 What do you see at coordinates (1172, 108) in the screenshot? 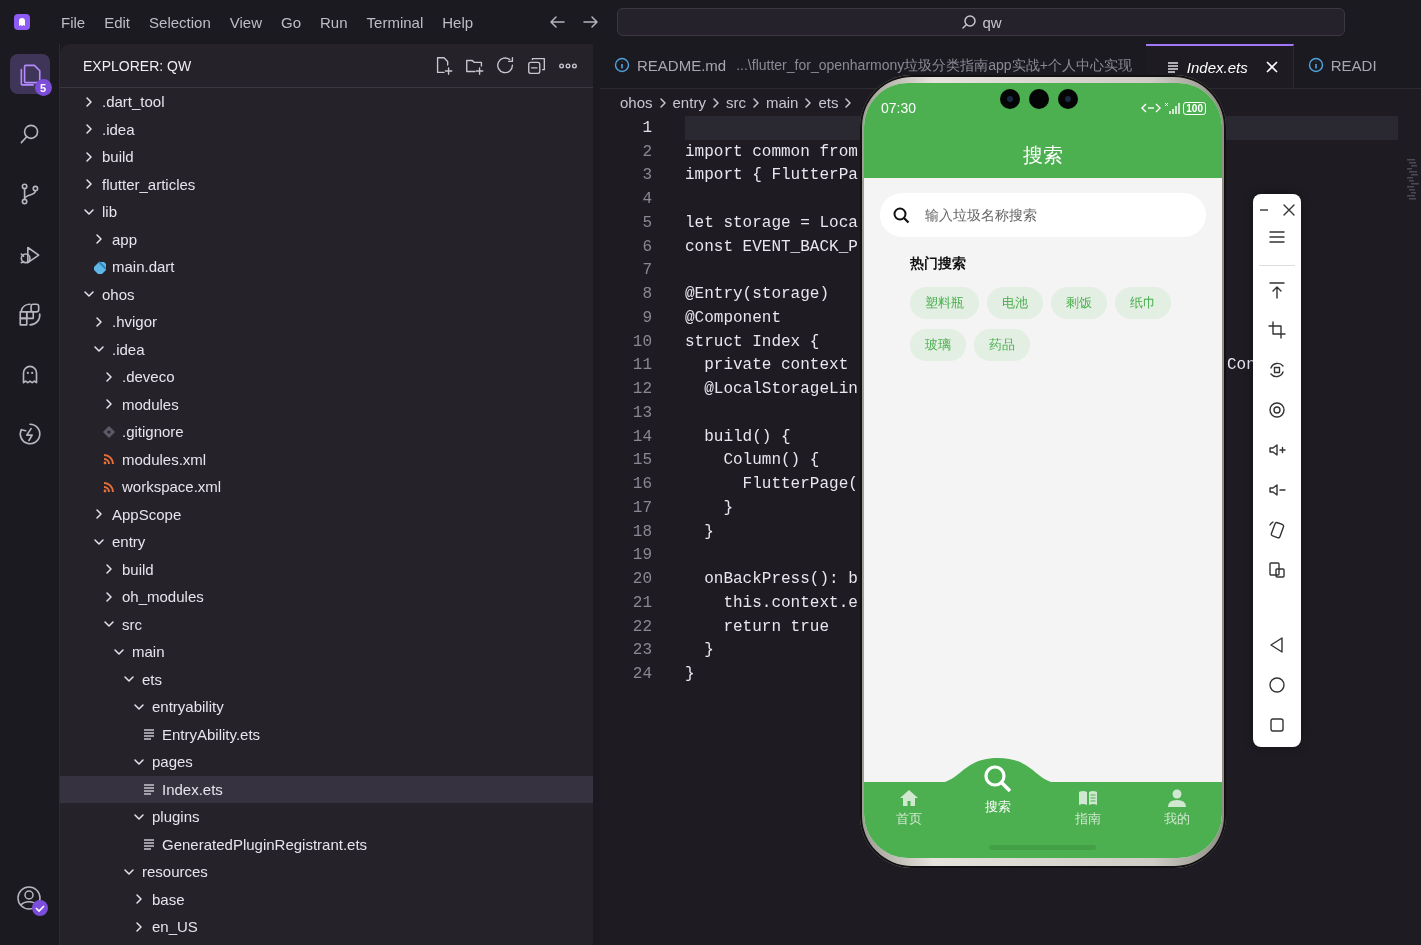
I see `signal-icon` at bounding box center [1172, 108].